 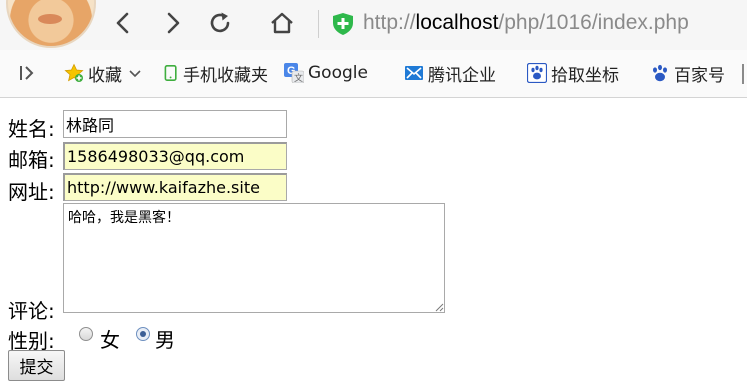 What do you see at coordinates (225, 75) in the screenshot?
I see `bookmark-mobile-favorites-label: 手机收藏夹` at bounding box center [225, 75].